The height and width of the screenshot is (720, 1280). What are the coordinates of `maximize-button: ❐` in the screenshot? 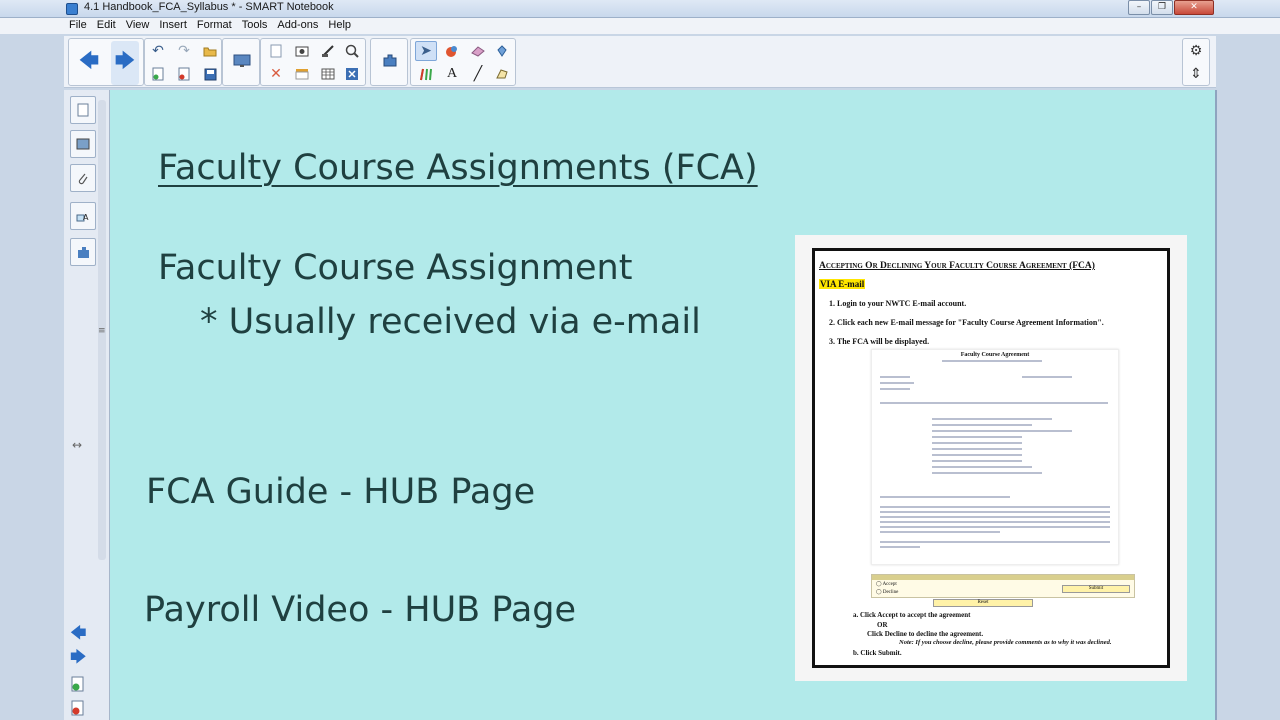 It's located at (1162, 7).